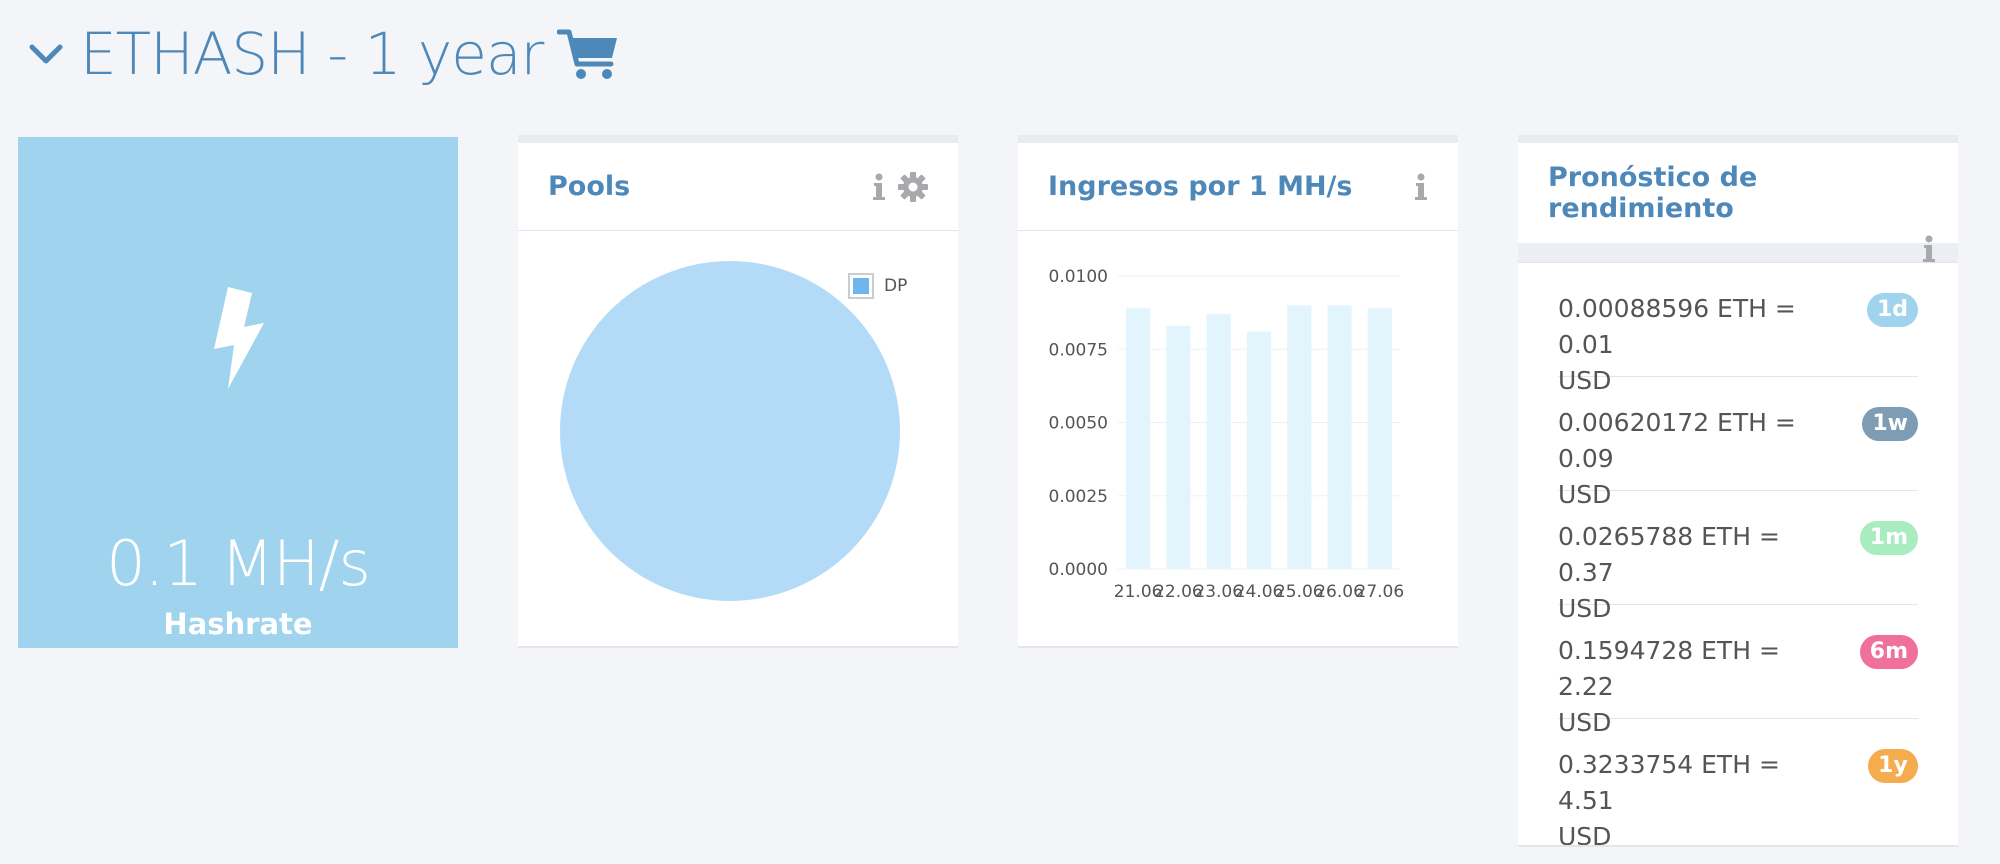 This screenshot has height=864, width=2000. What do you see at coordinates (1677, 326) in the screenshot?
I see `forecast-amount: 0.00088596 ETH = 0.01` at bounding box center [1677, 326].